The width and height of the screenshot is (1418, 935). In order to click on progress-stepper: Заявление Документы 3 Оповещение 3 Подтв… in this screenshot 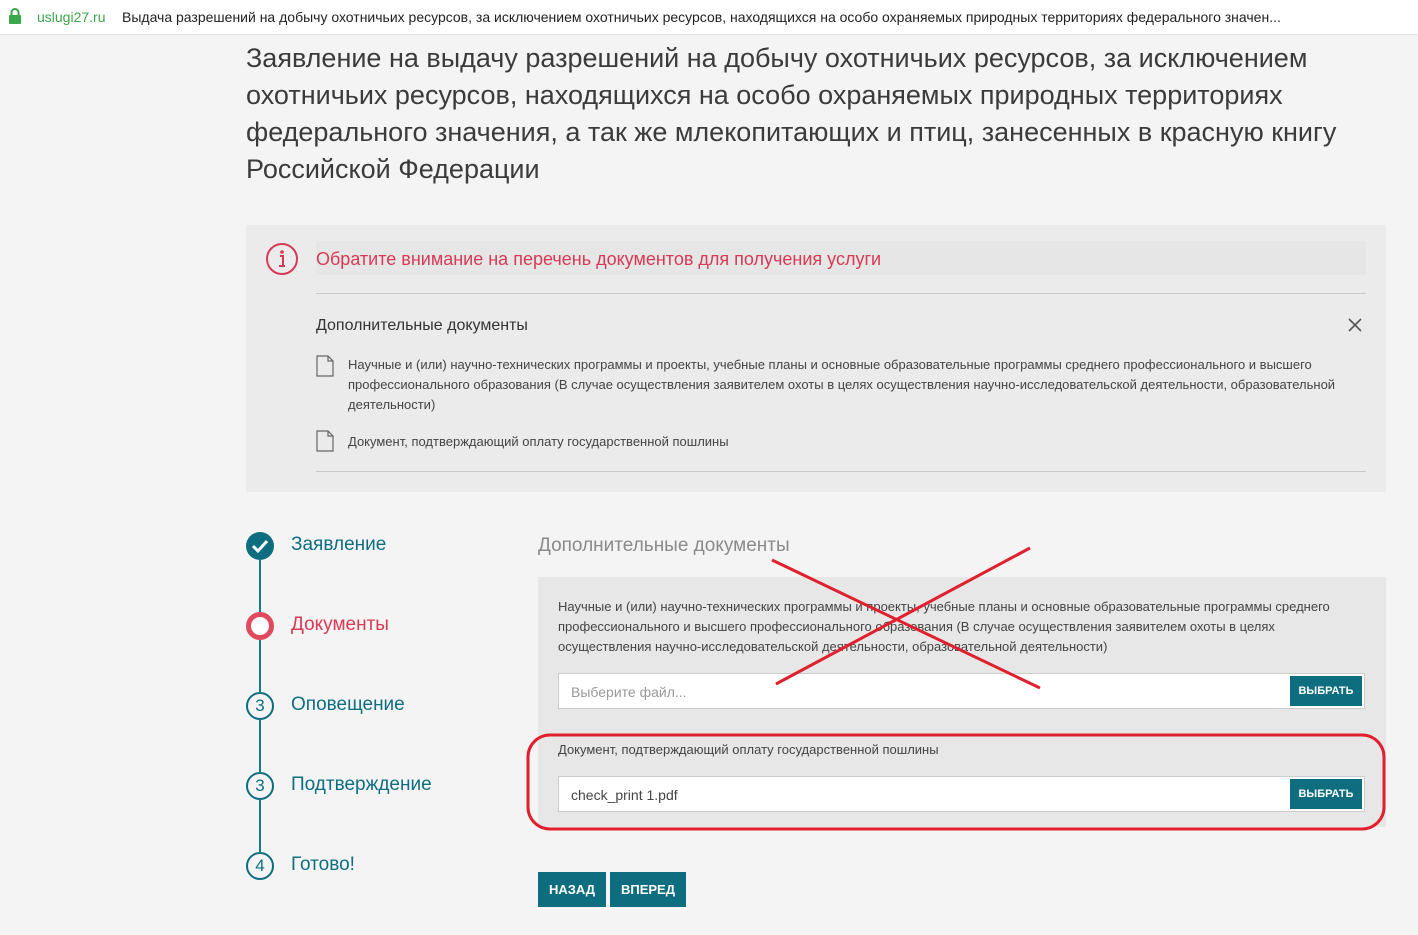, I will do `click(376, 710)`.